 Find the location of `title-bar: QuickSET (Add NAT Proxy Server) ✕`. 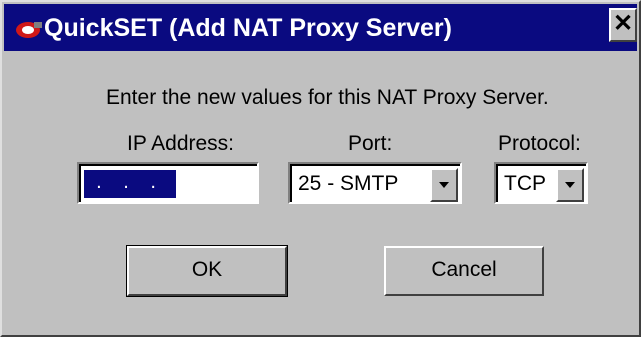

title-bar: QuickSET (Add NAT Proxy Server) ✕ is located at coordinates (320, 27).